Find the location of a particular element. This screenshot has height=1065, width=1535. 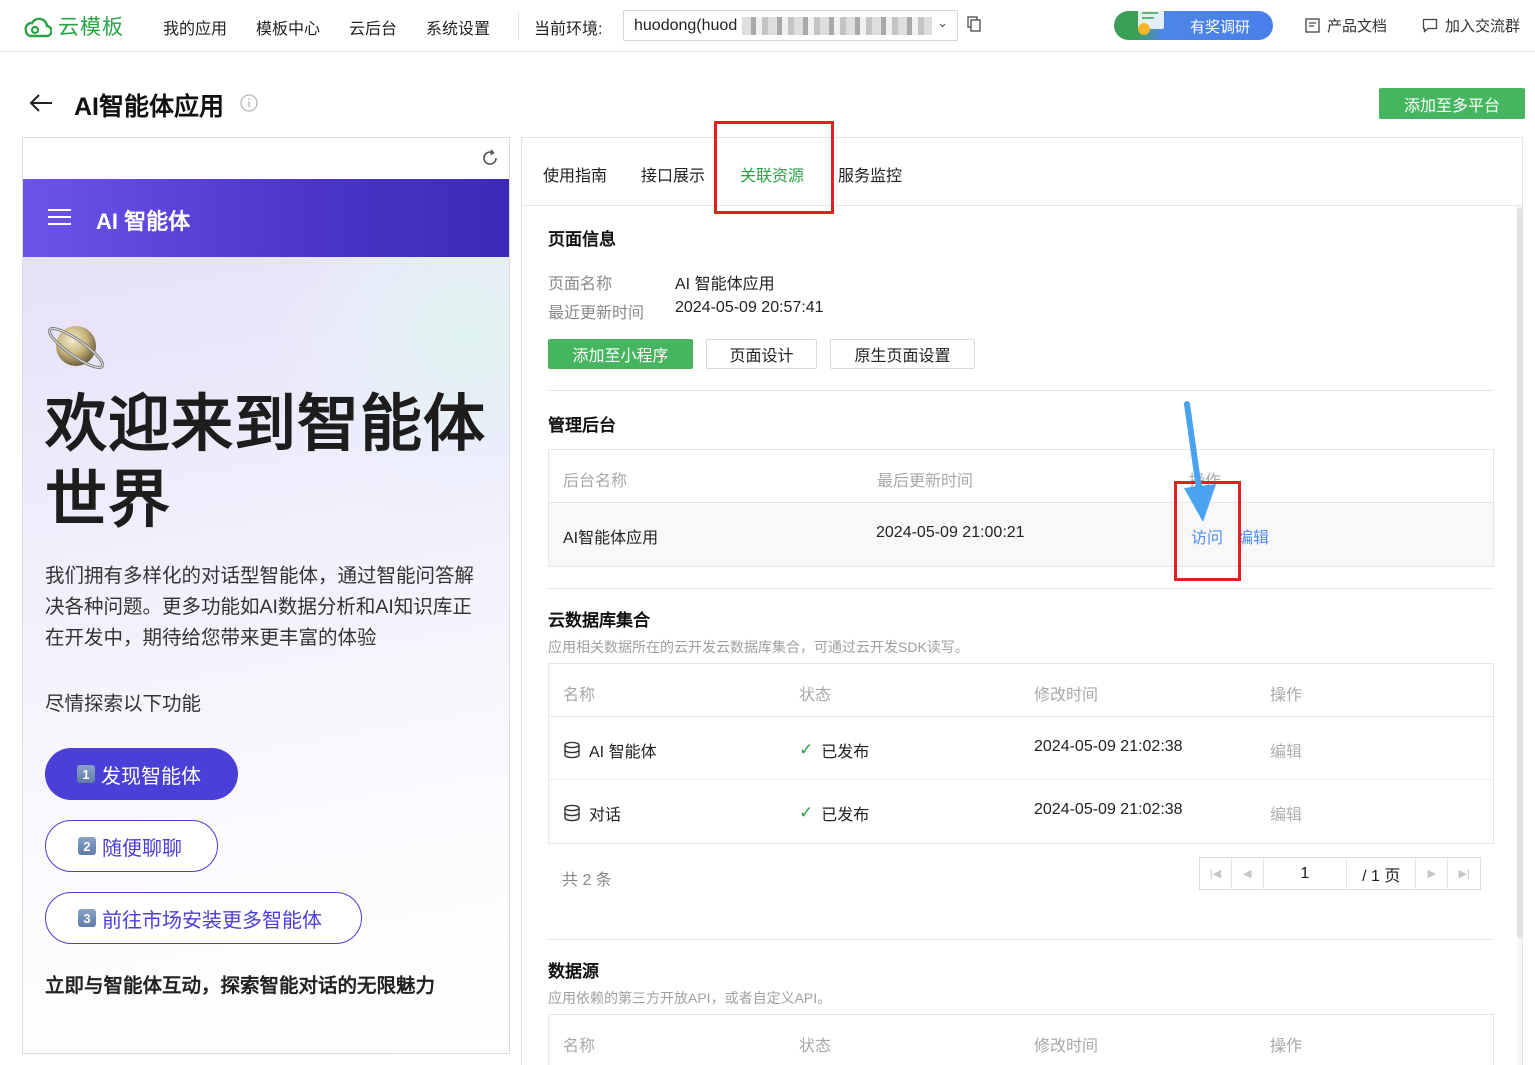

planet-icon is located at coordinates (76, 347).